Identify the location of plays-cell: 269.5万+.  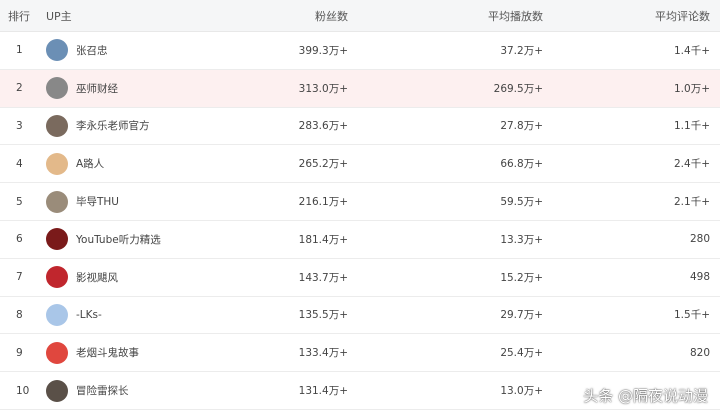
(518, 88).